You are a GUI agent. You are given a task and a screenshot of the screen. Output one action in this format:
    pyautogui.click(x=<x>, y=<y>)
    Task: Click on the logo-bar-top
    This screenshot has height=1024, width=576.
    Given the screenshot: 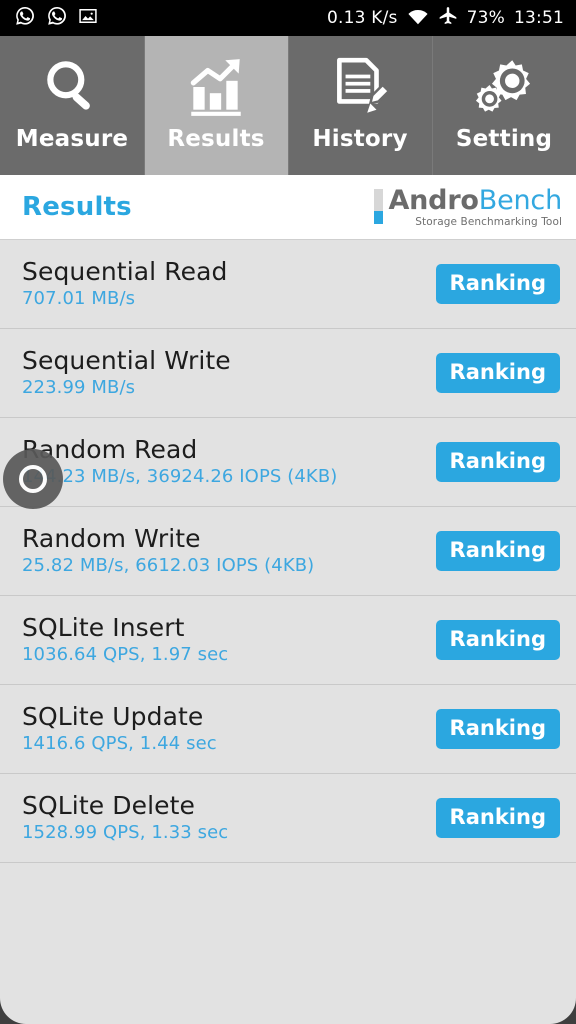 What is the action you would take?
    pyautogui.click(x=379, y=199)
    